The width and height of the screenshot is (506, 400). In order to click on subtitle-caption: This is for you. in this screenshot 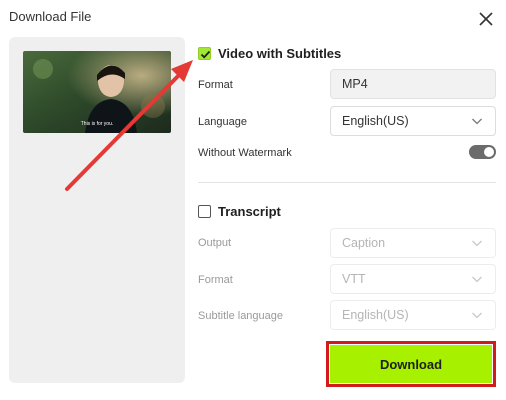, I will do `click(97, 124)`.